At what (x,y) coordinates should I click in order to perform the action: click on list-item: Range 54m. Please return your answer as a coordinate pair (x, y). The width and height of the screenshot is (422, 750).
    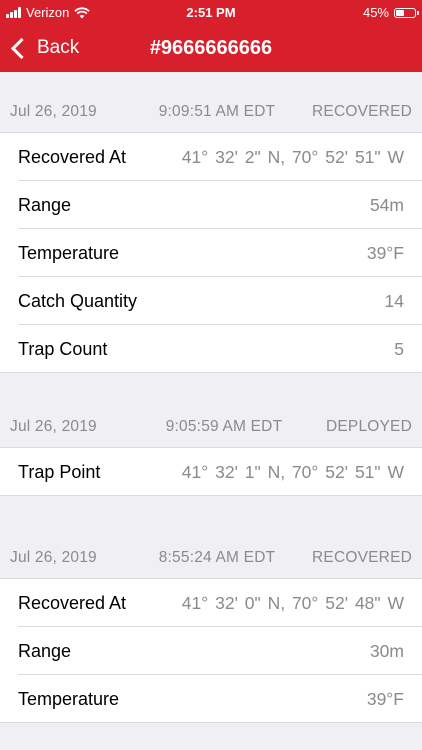
    Looking at the image, I should click on (211, 205).